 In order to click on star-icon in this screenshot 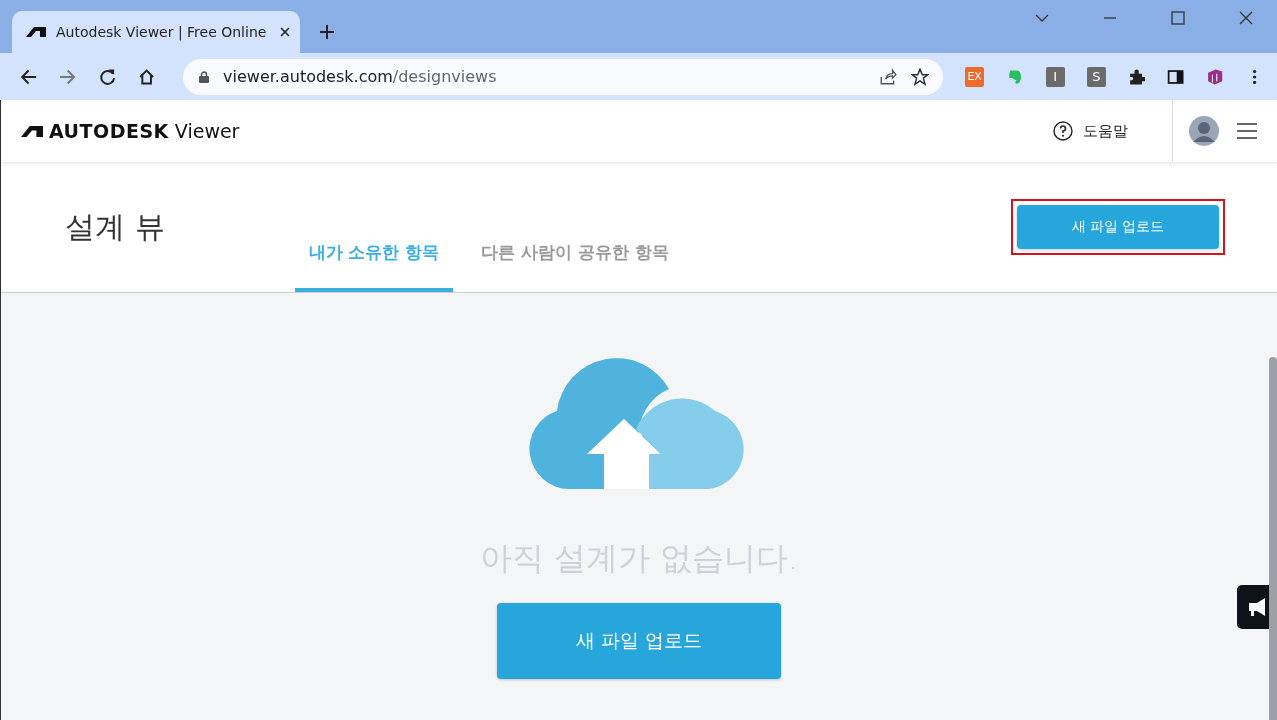, I will do `click(920, 76)`.